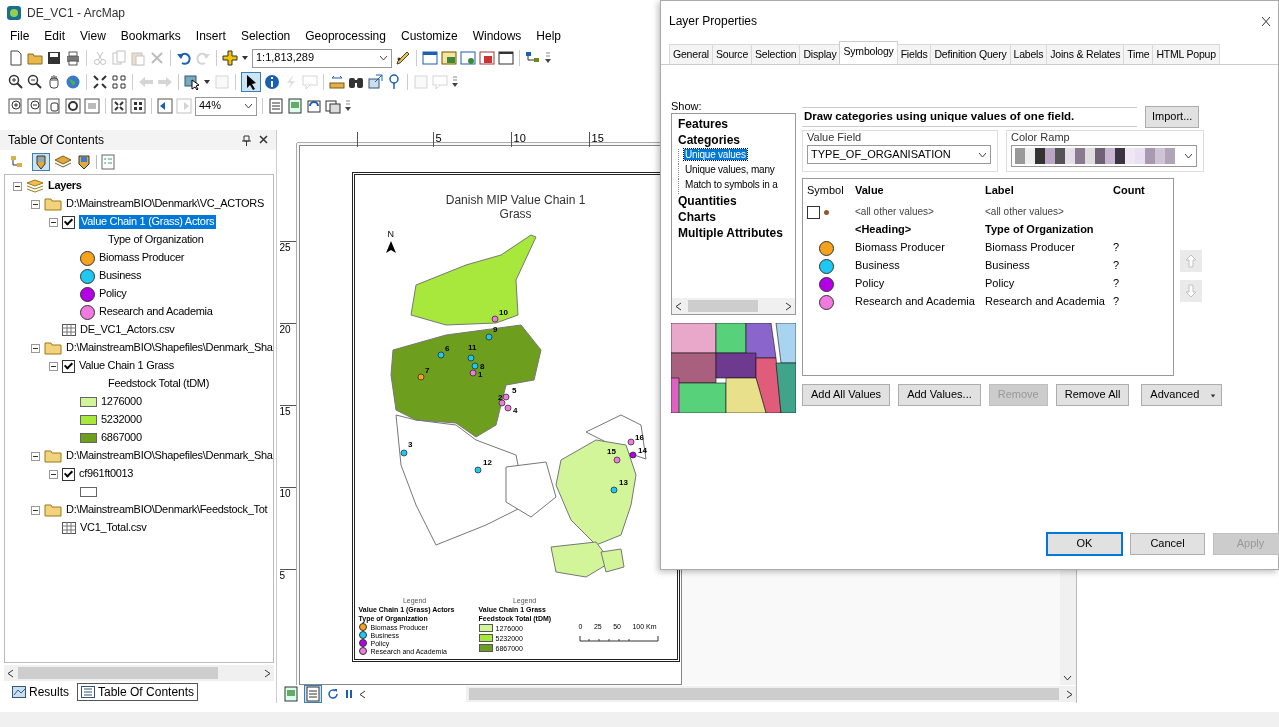  I want to click on layout-zoom-out-icon, so click(35, 106).